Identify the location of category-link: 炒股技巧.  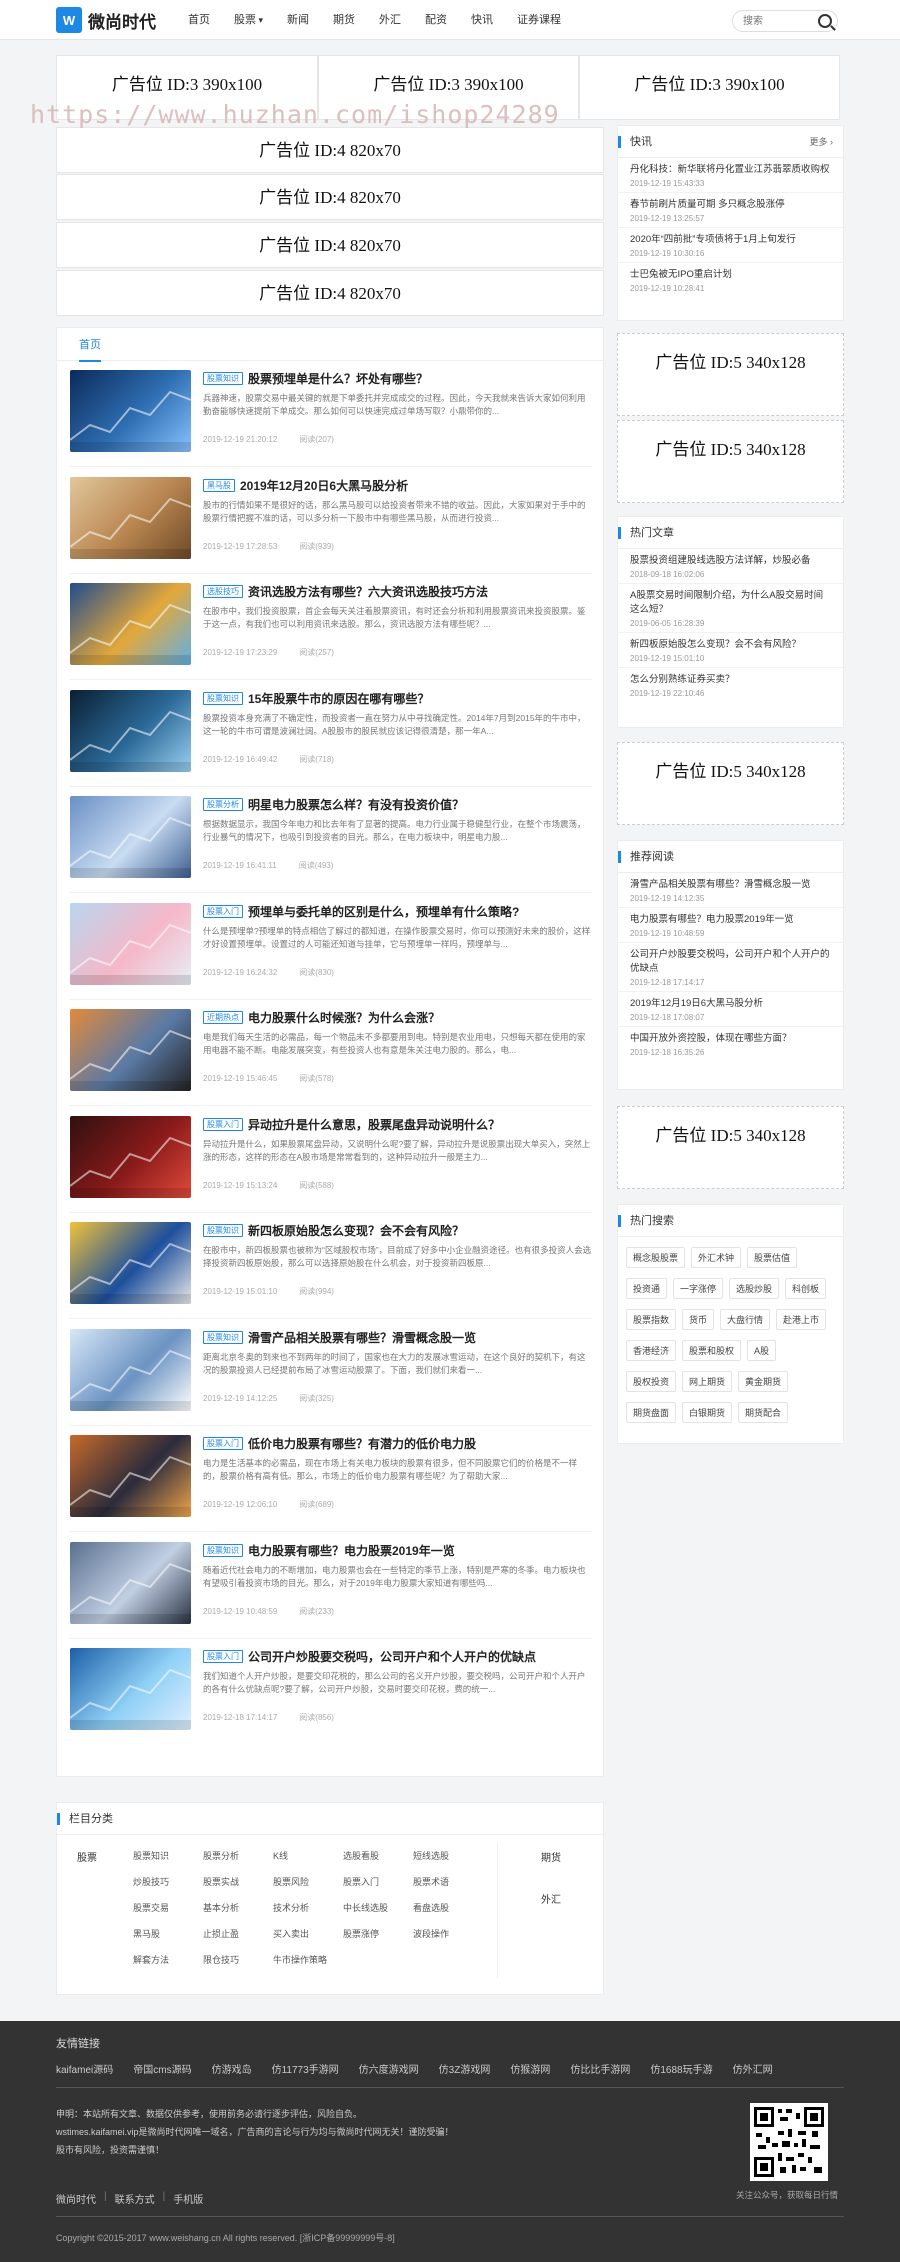
(168, 1882).